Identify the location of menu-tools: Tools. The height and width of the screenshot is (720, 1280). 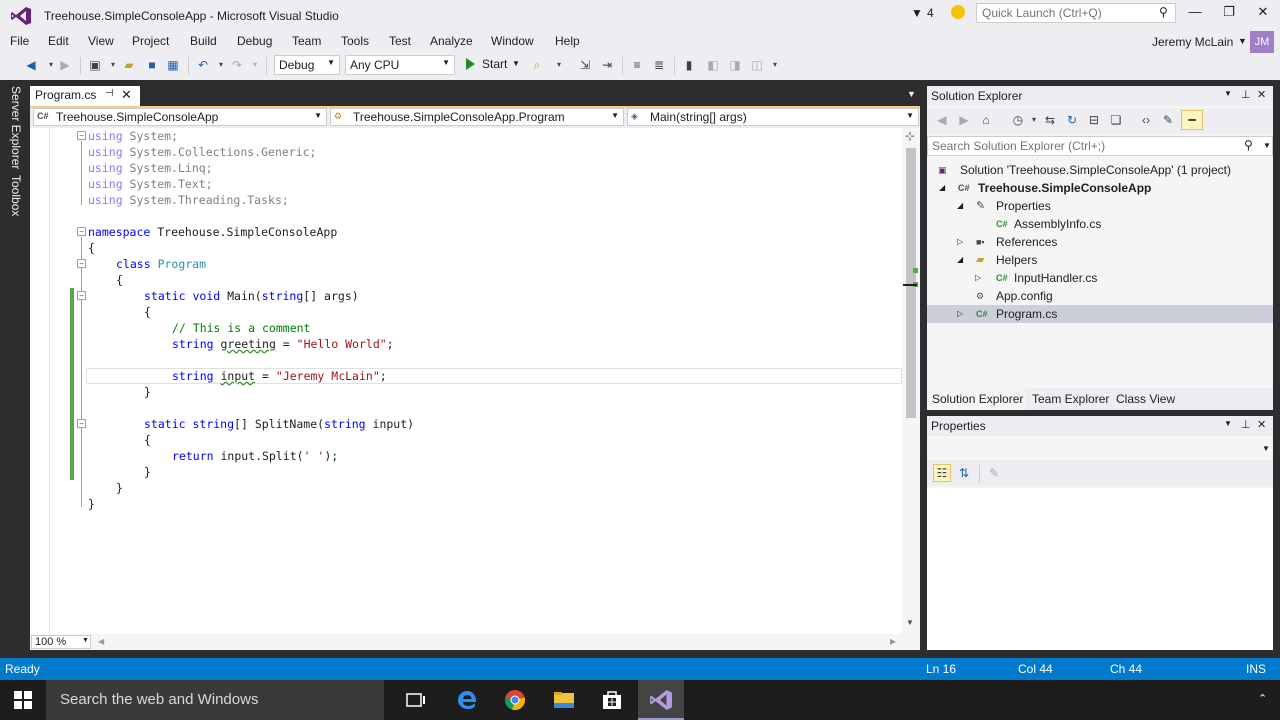
(355, 41).